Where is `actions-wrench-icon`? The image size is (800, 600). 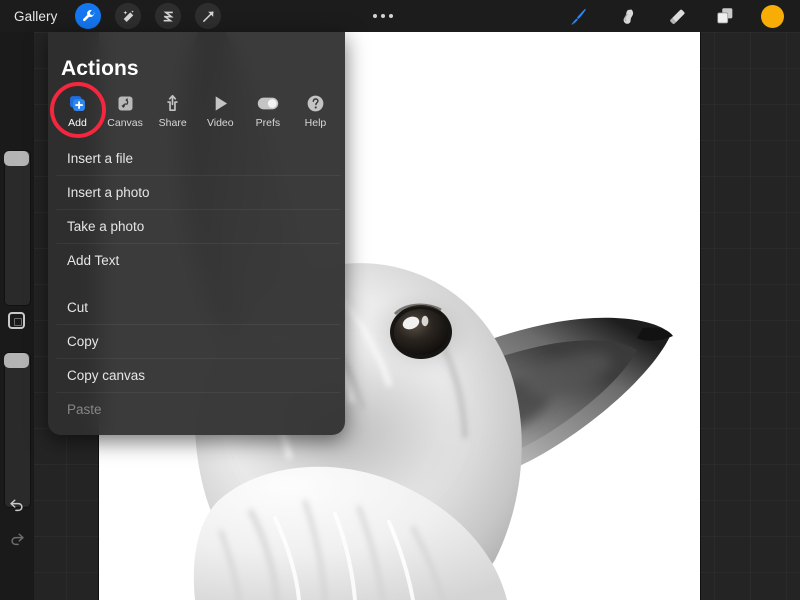
actions-wrench-icon is located at coordinates (88, 15).